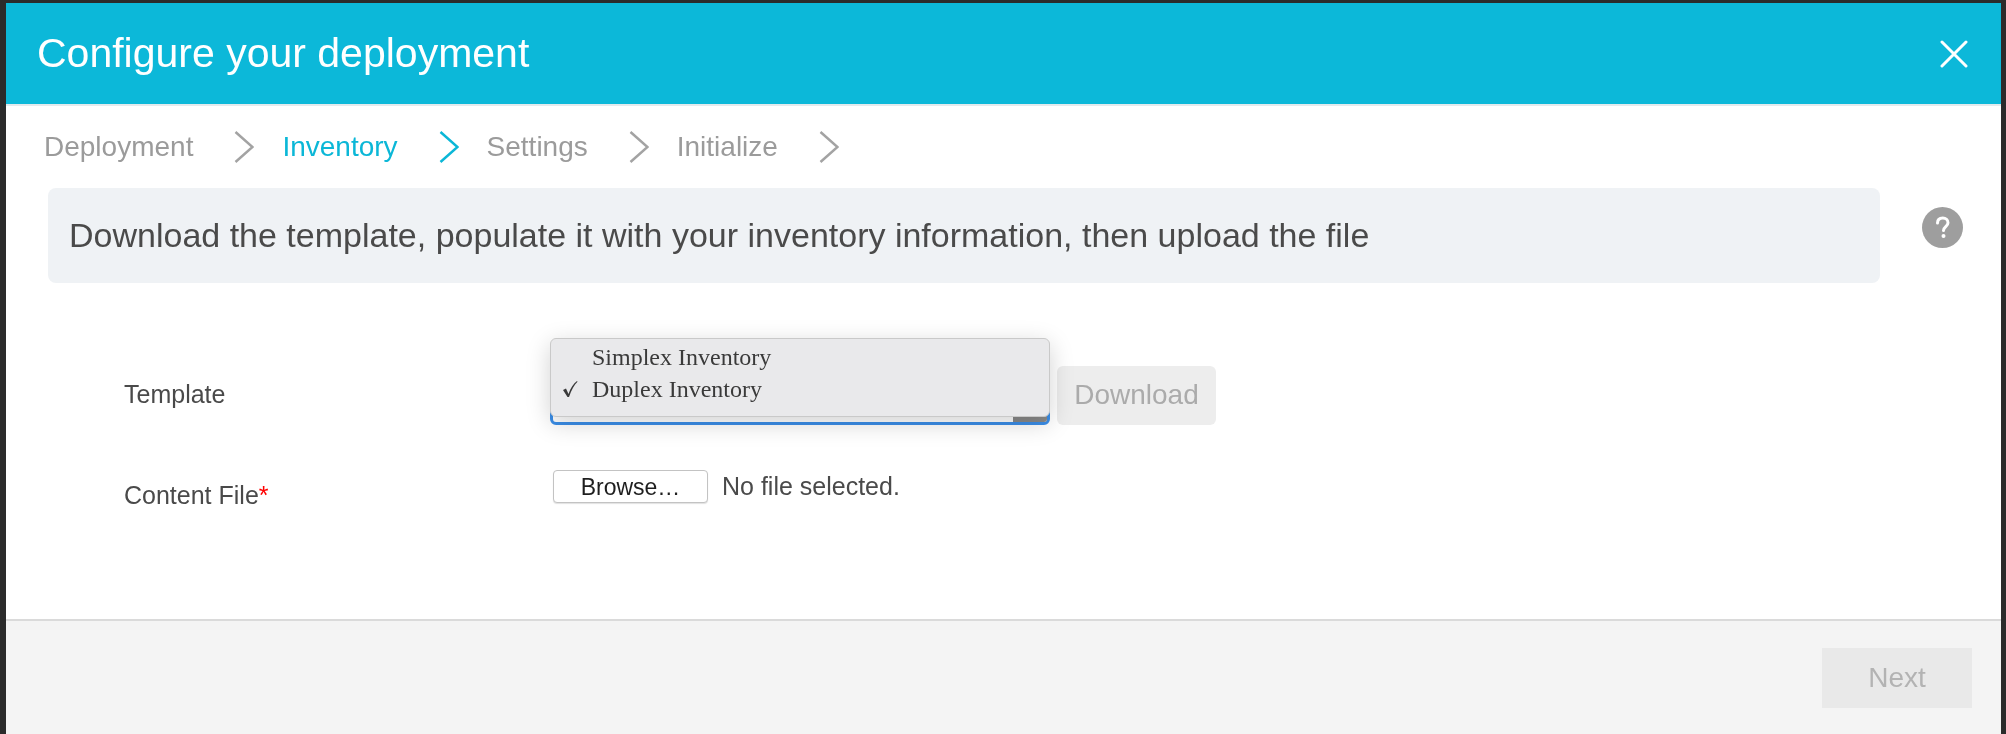  I want to click on field-label: Content File*, so click(197, 494).